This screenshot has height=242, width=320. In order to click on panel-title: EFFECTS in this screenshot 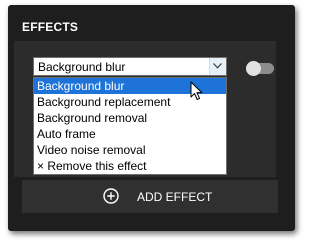, I will do `click(50, 27)`.